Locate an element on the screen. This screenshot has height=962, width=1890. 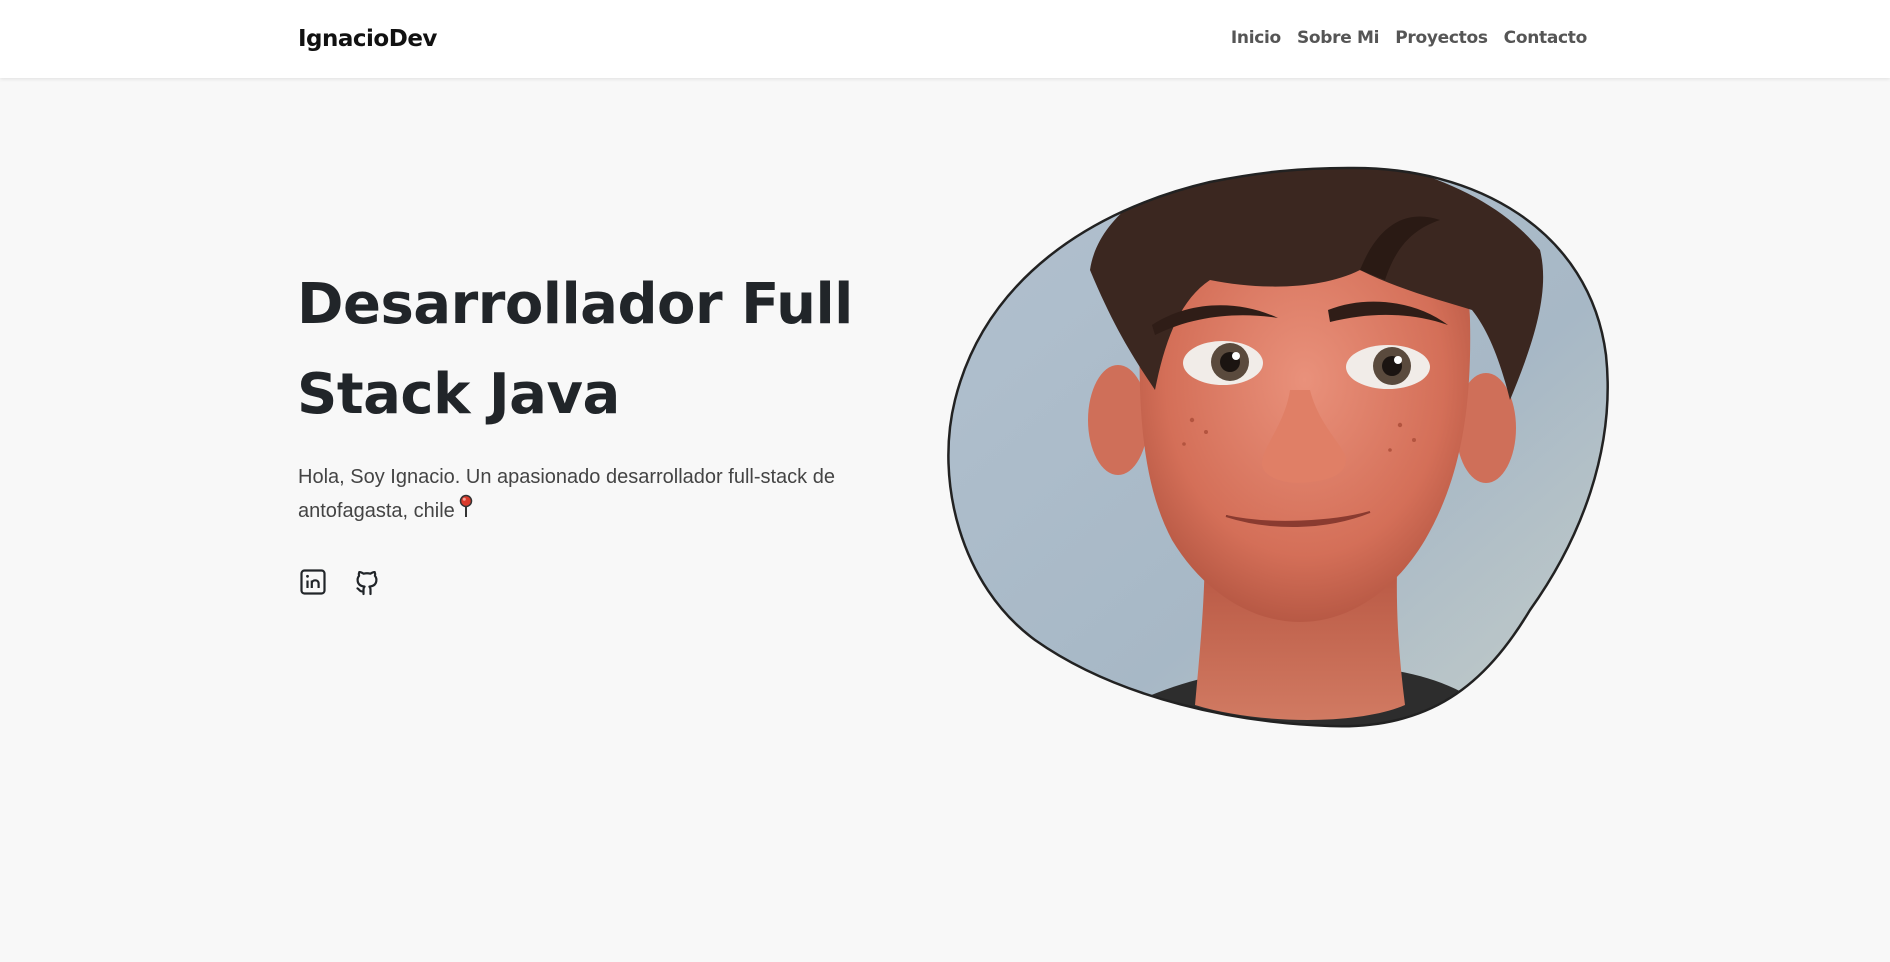
github-icon is located at coordinates (367, 582).